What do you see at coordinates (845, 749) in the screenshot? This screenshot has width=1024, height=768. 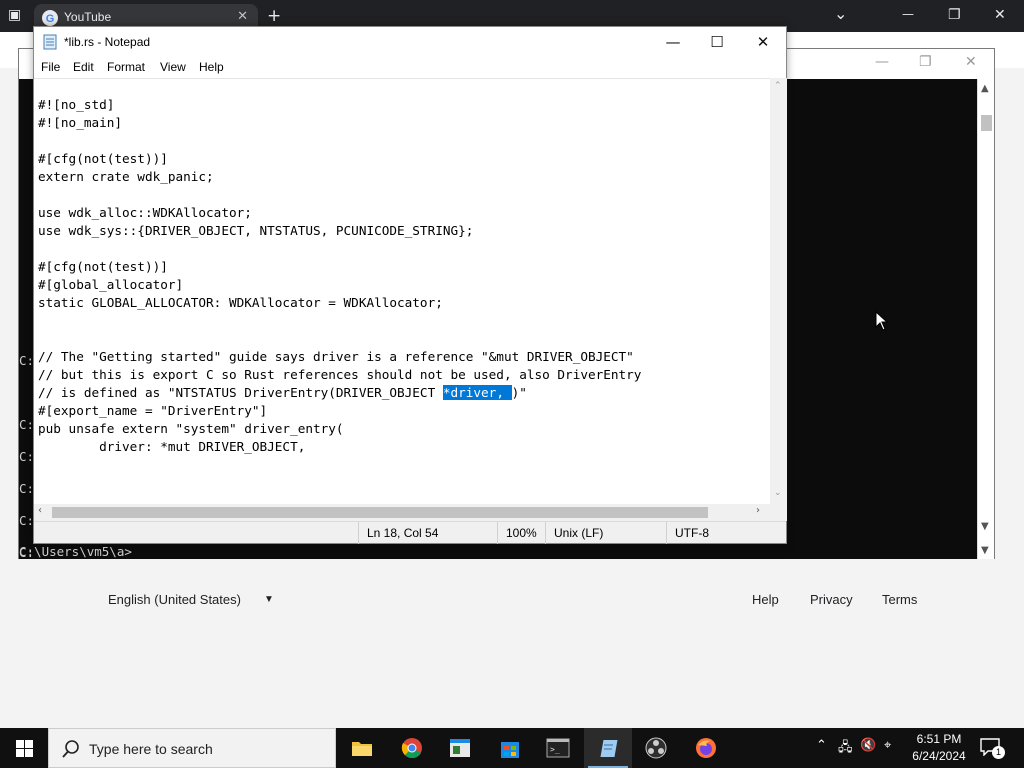 I see `network-icon: 🖧` at bounding box center [845, 749].